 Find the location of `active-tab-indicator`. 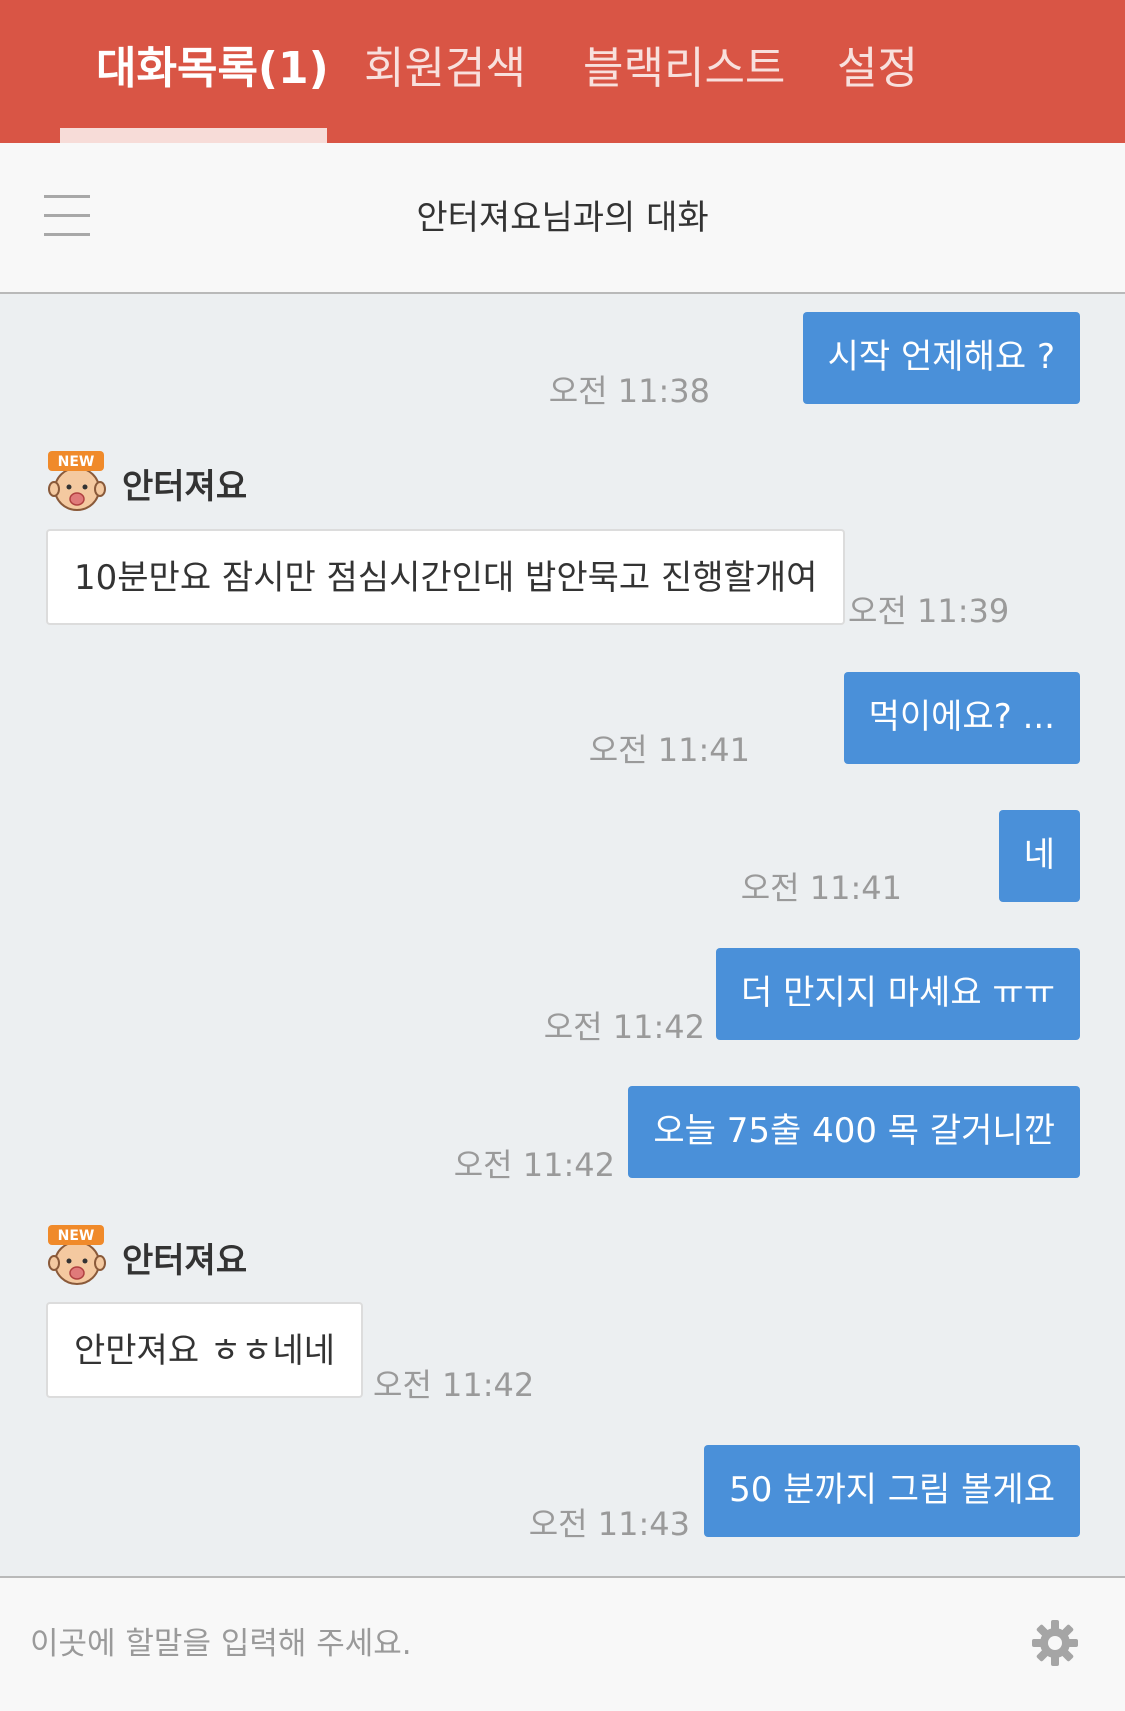

active-tab-indicator is located at coordinates (193, 135).